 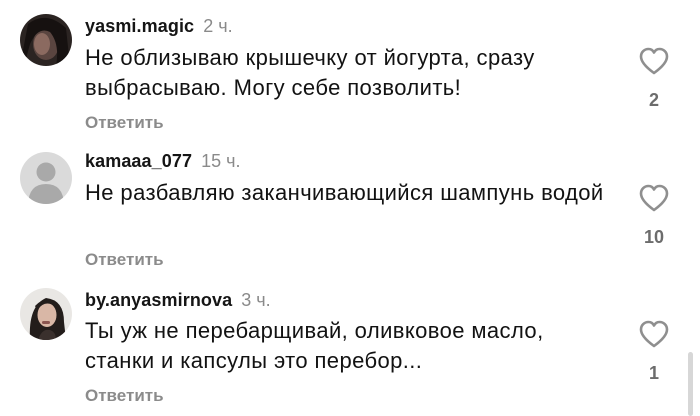 I want to click on like-count: 2, so click(x=653, y=100).